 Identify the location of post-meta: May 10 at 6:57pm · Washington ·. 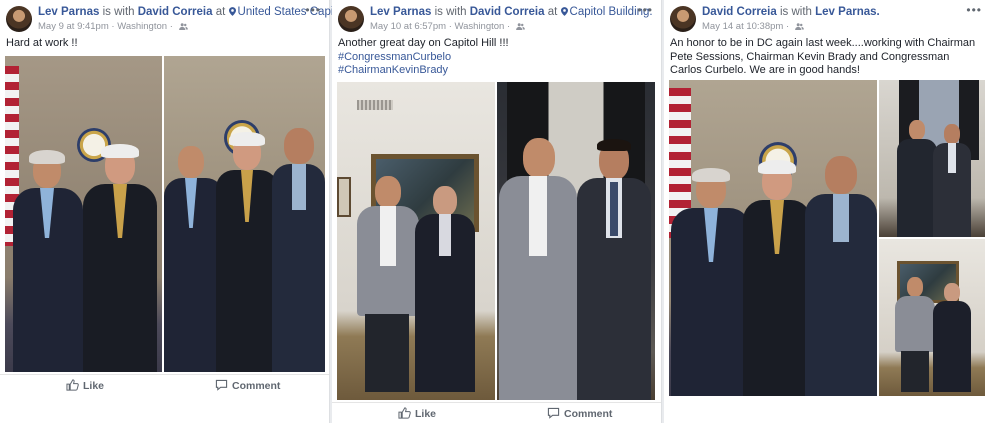
(447, 26).